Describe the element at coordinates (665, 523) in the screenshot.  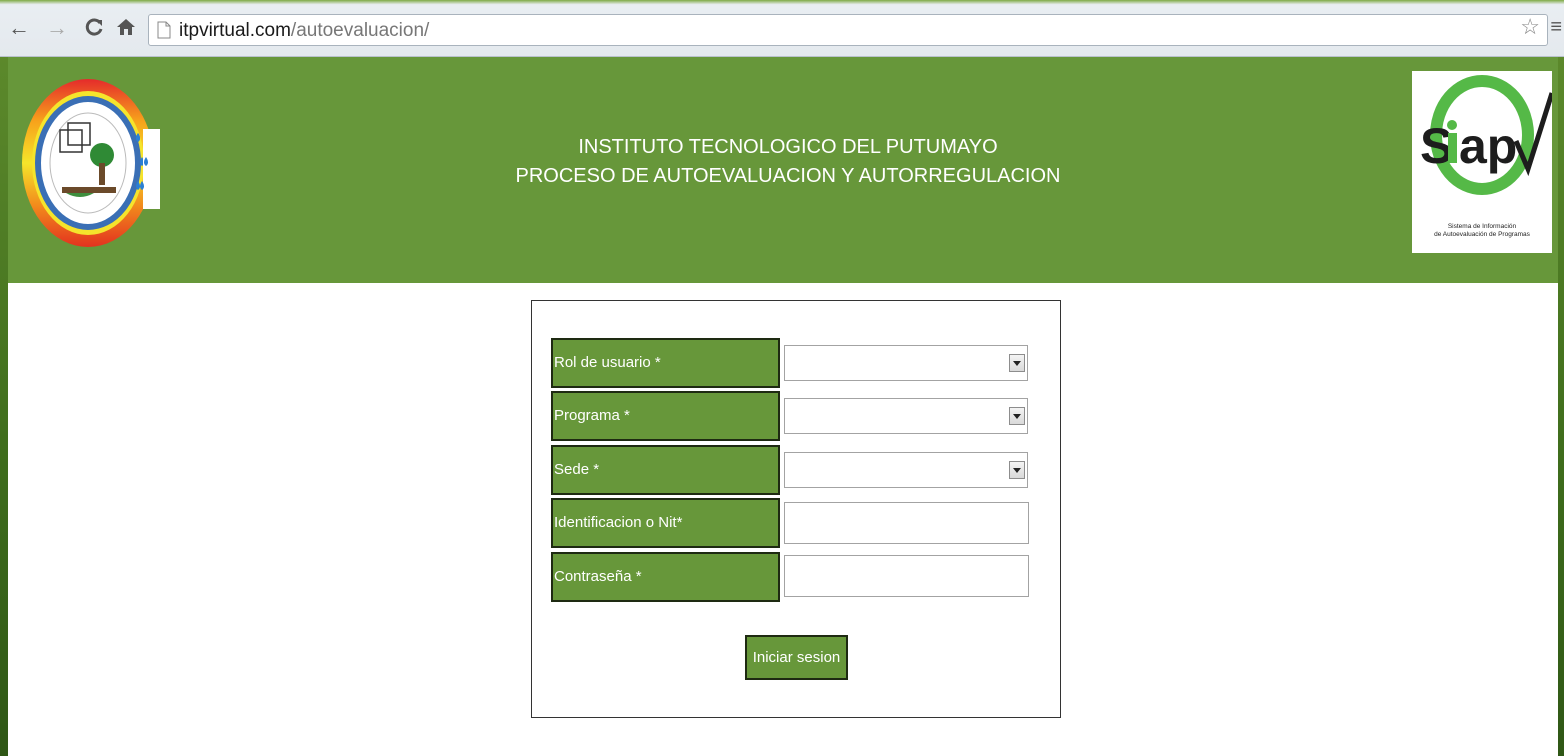
I see `label-identificacion: Identificacion o Nit*` at that location.